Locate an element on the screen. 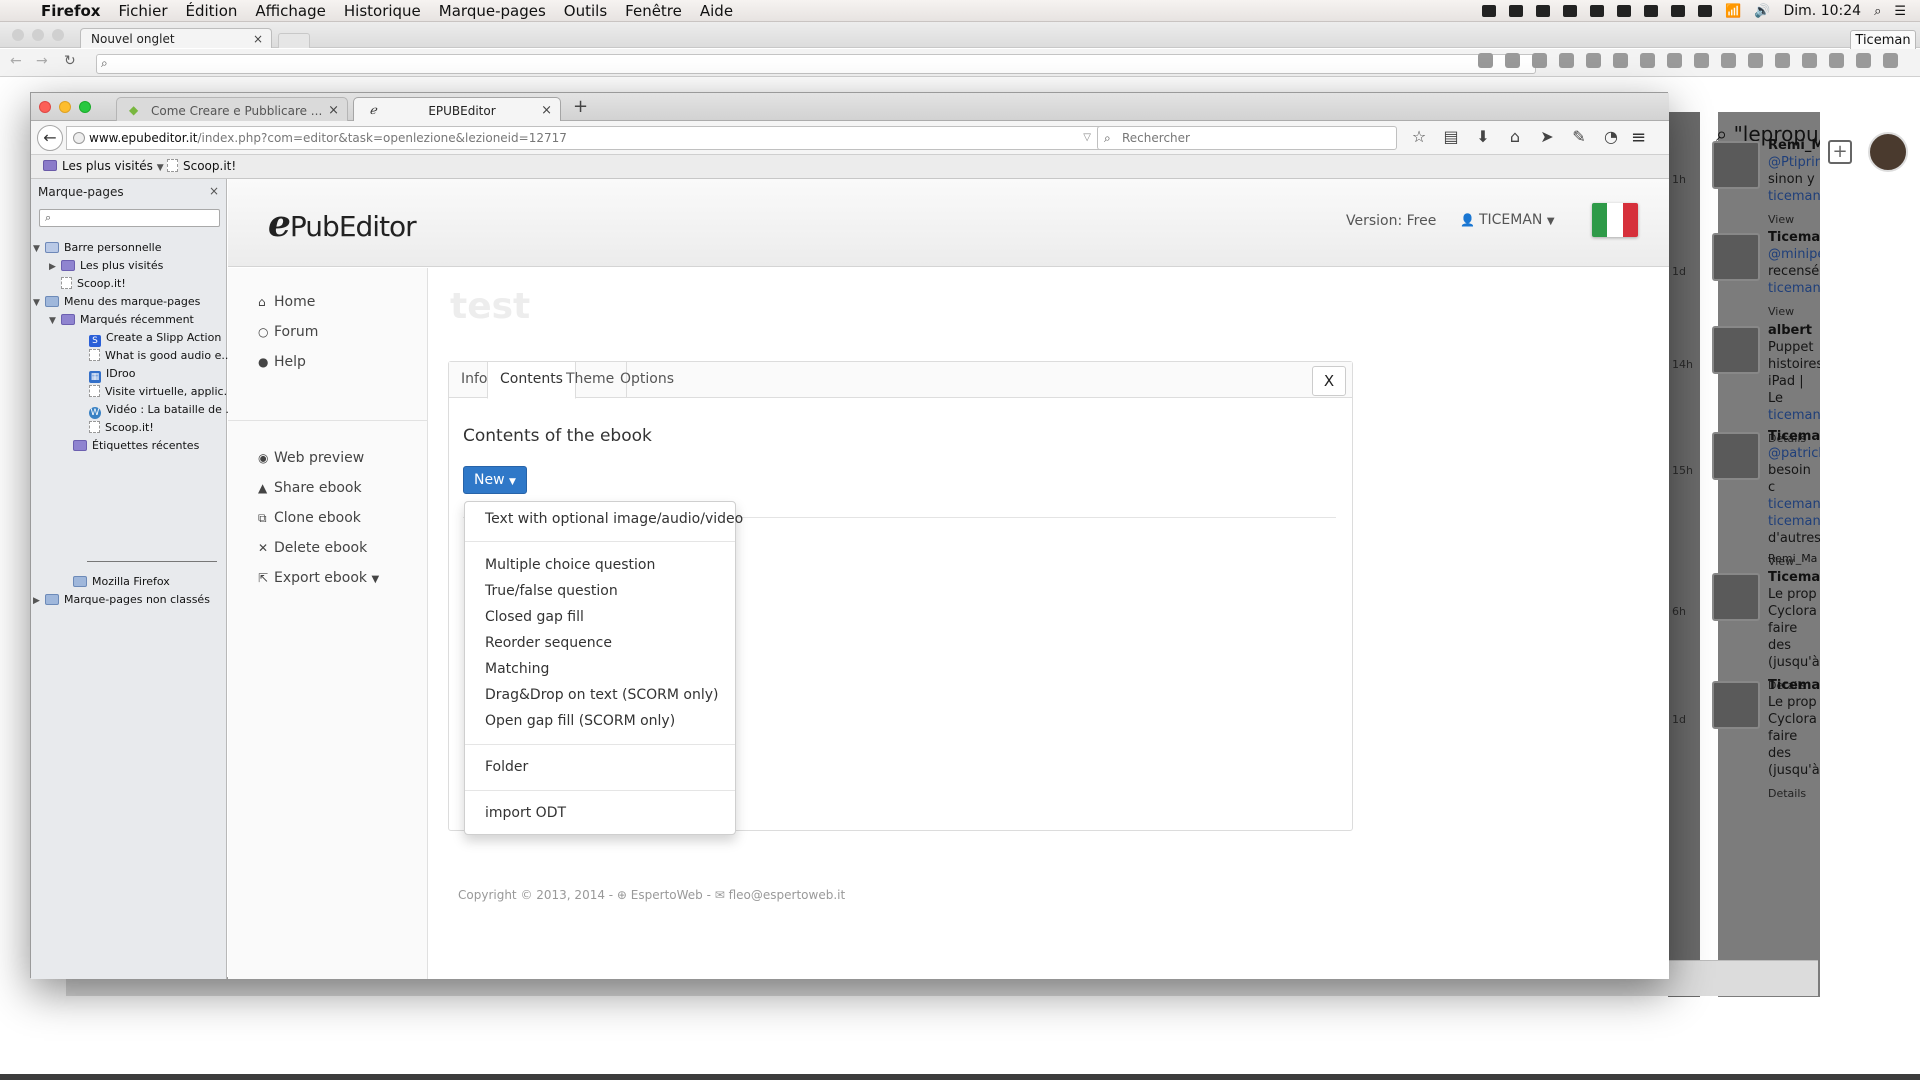 The height and width of the screenshot is (1080, 1920). tweet-author: Remi_M is located at coordinates (1794, 145).